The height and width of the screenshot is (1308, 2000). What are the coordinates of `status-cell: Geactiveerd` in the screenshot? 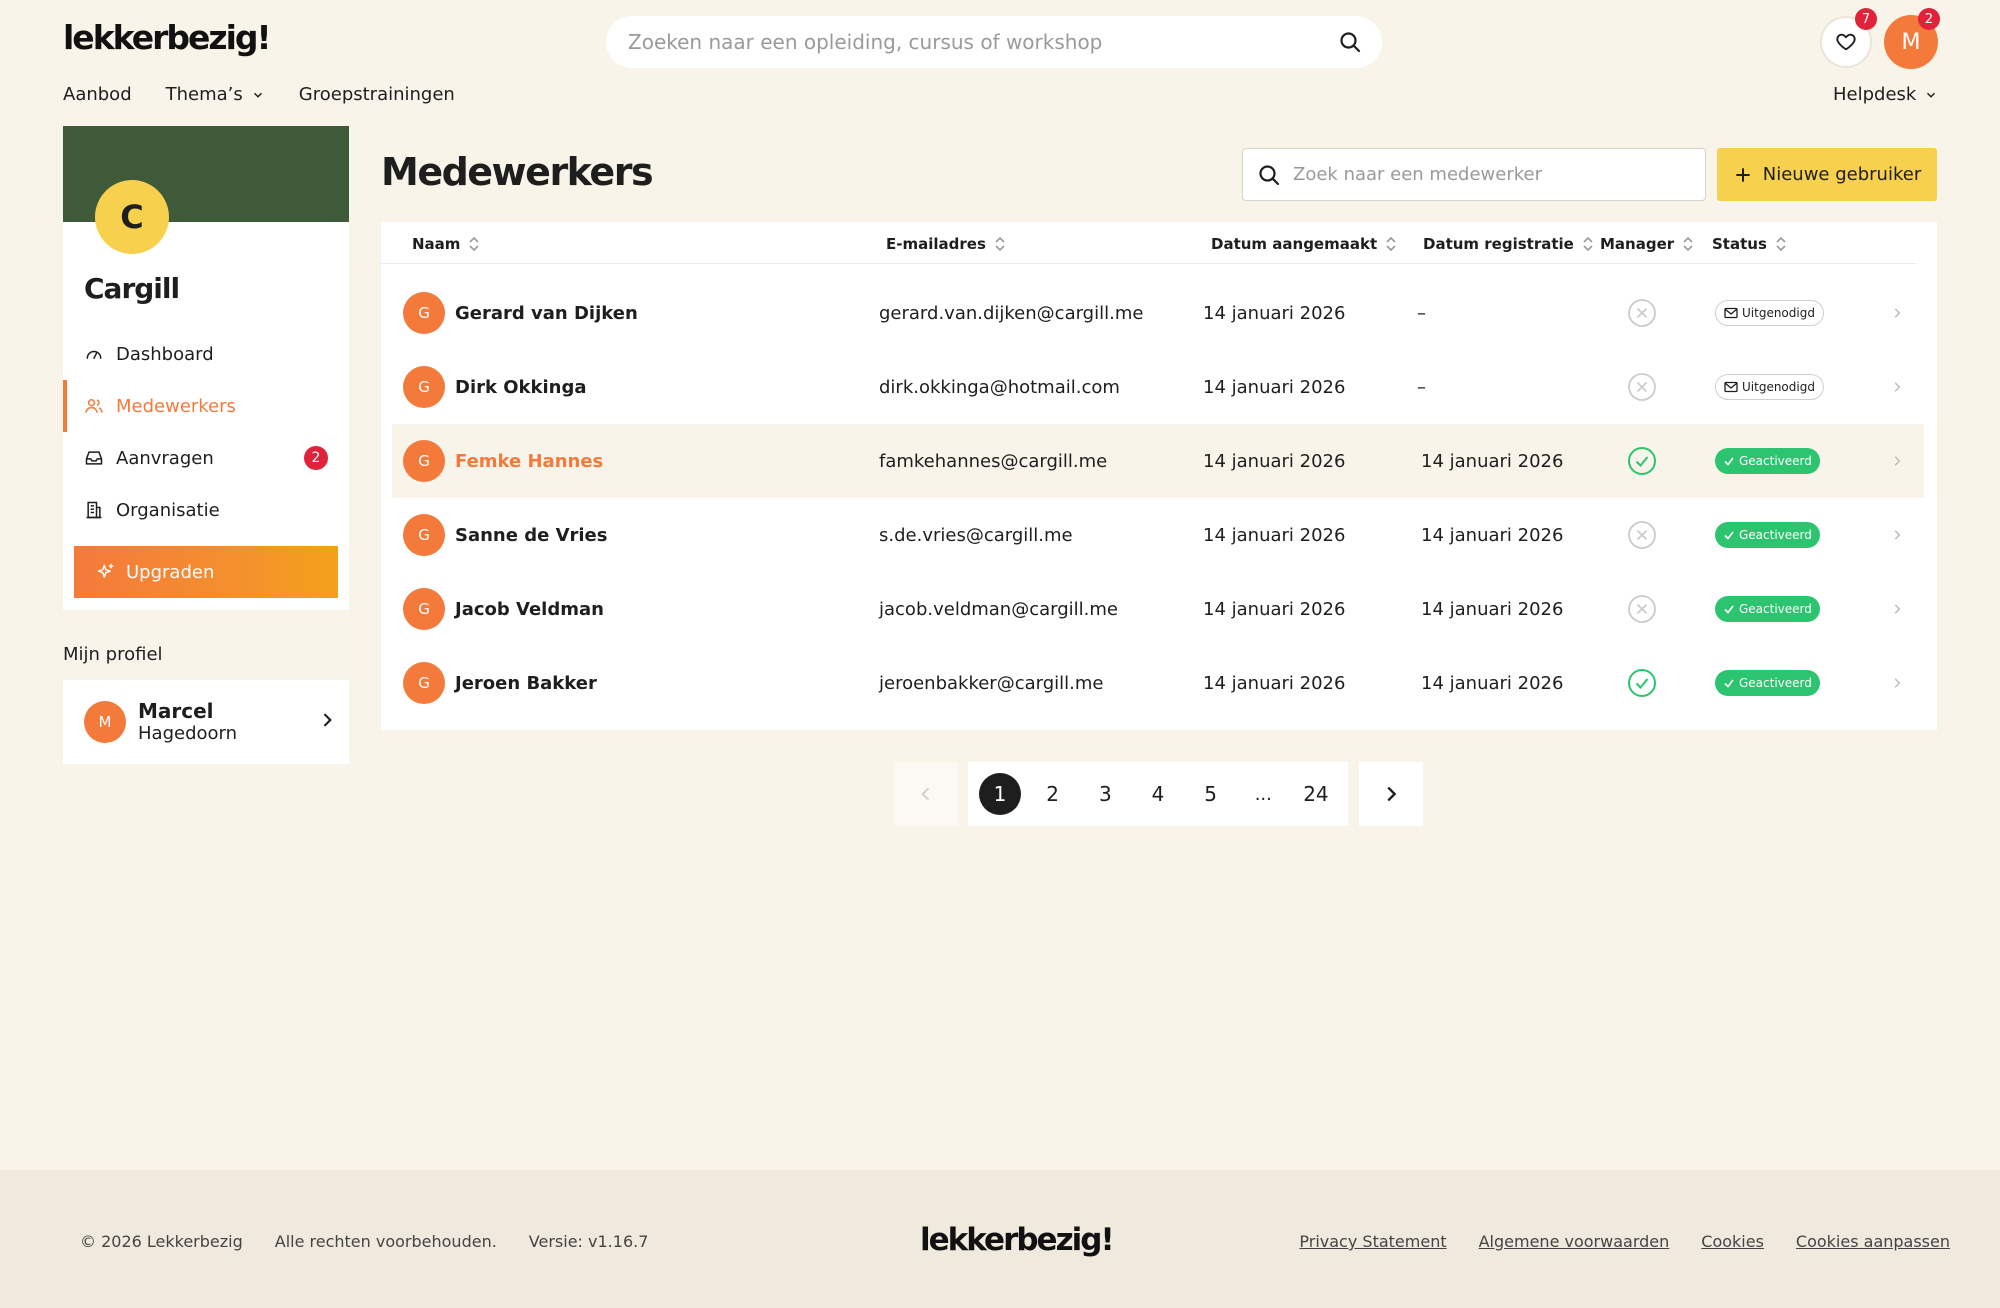 It's located at (1767, 535).